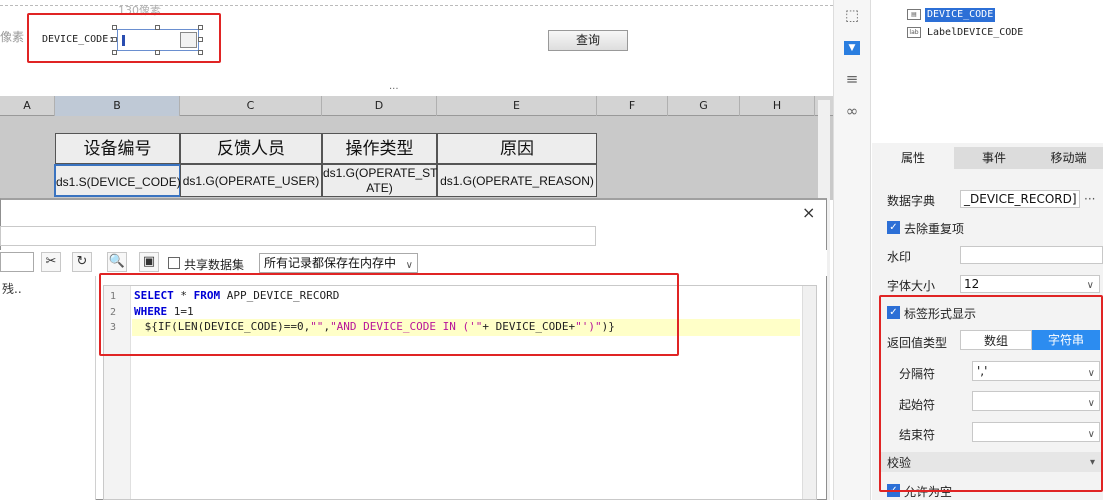 The image size is (1103, 500). Describe the element at coordinates (852, 79) in the screenshot. I see `layers-icon: ≡` at that location.